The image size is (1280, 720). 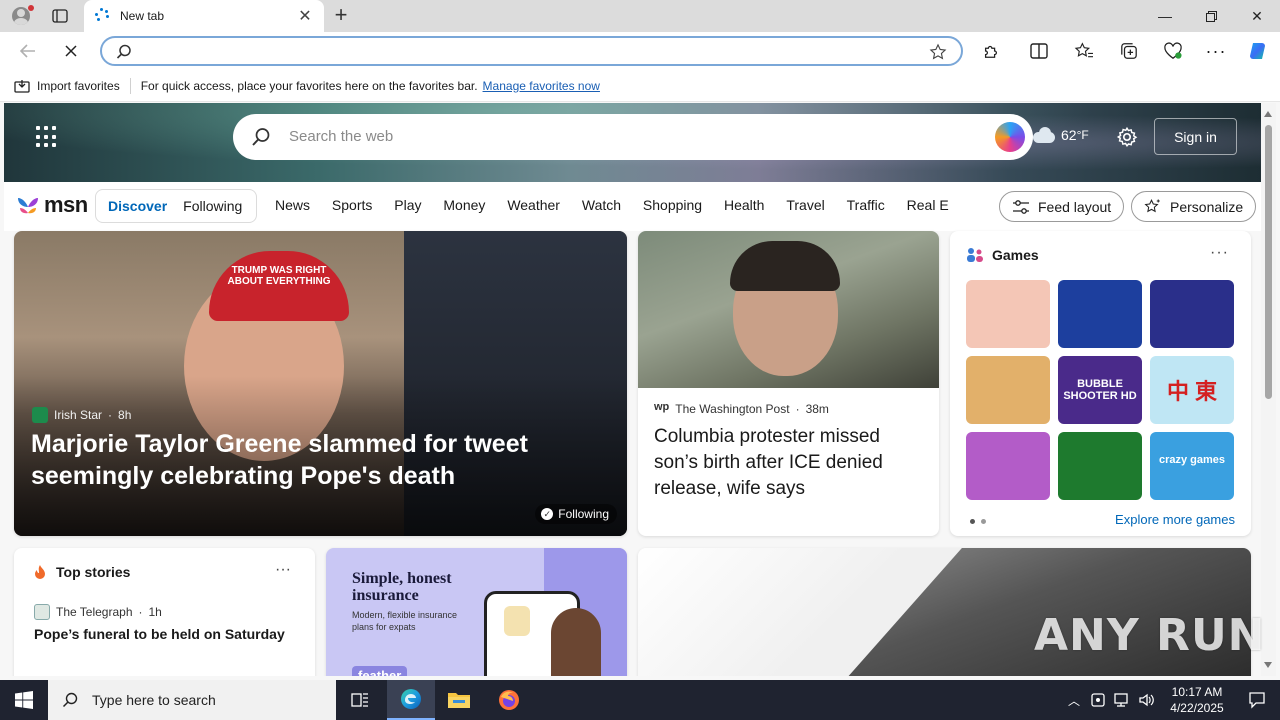 I want to click on import-favorites-label: Import favorites, so click(x=78, y=85).